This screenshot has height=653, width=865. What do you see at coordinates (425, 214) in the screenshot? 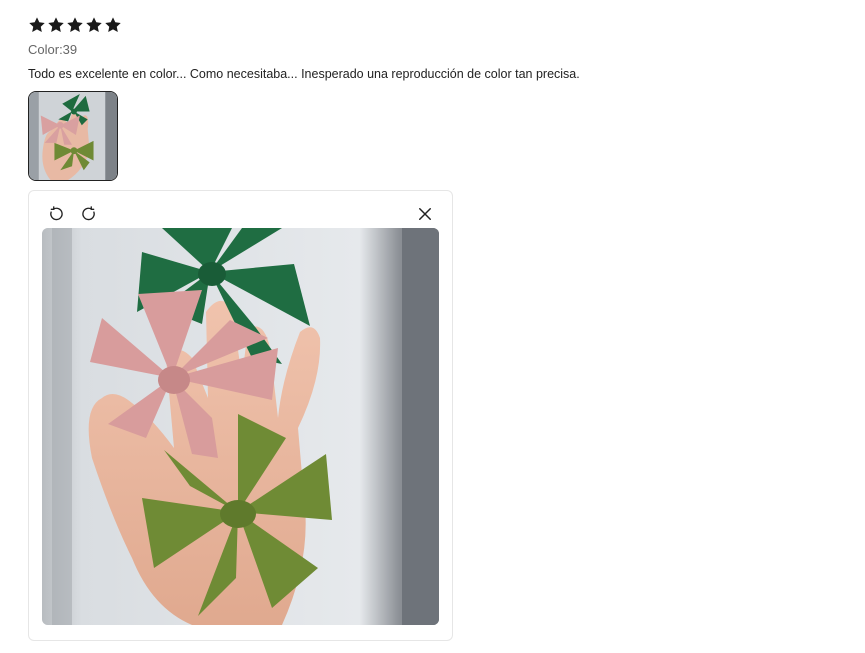
I see `close-icon` at bounding box center [425, 214].